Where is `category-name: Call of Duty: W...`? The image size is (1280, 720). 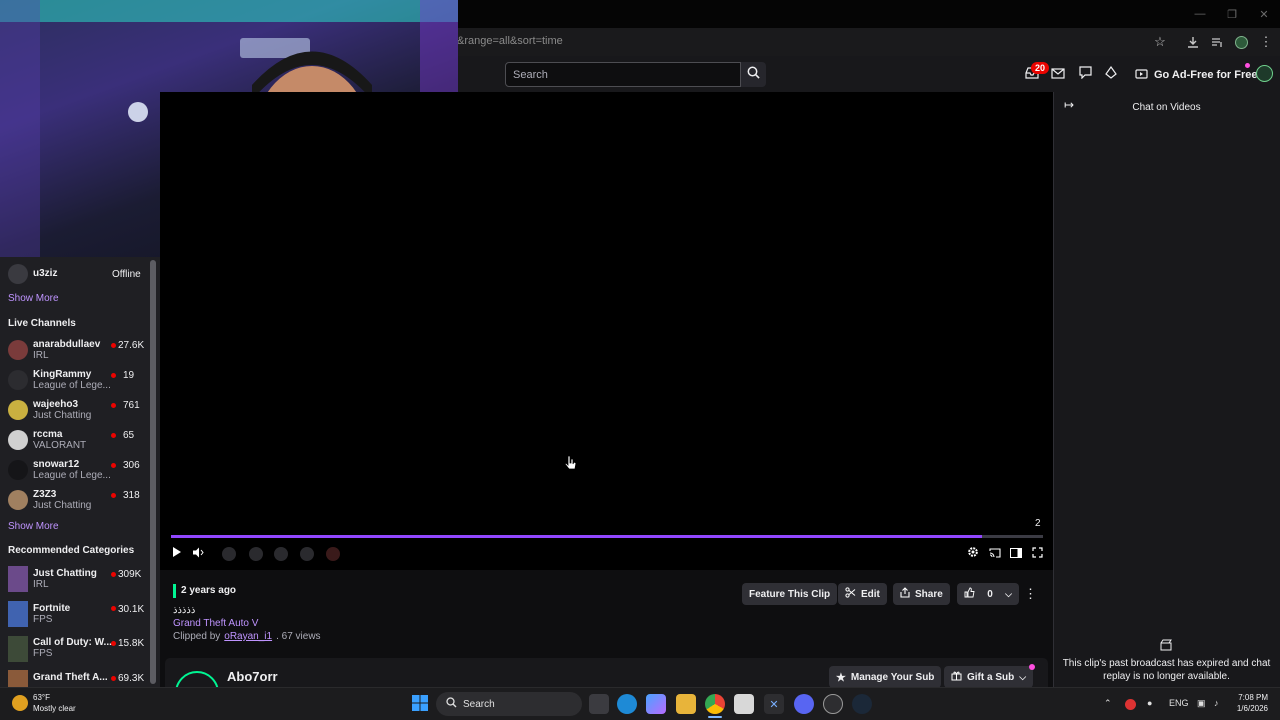
category-name: Call of Duty: W... is located at coordinates (72, 642).